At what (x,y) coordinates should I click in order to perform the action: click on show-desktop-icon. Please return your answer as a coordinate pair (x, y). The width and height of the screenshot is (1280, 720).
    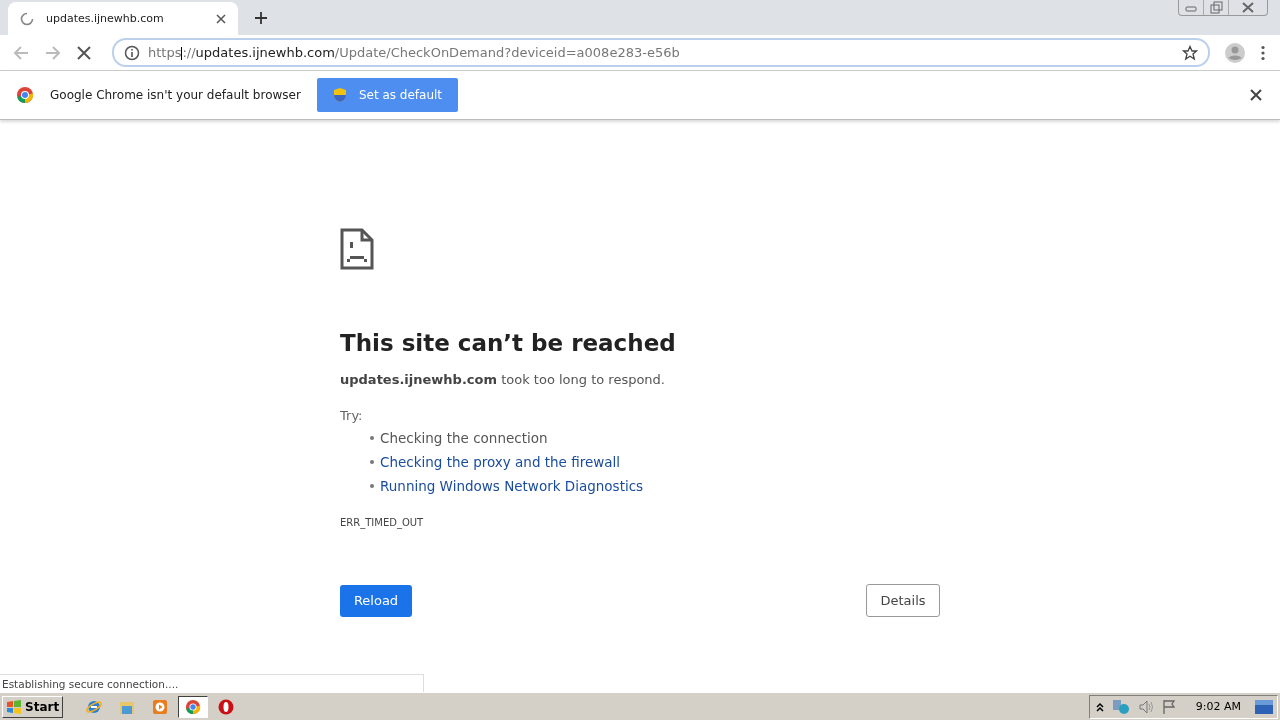
    Looking at the image, I should click on (1264, 706).